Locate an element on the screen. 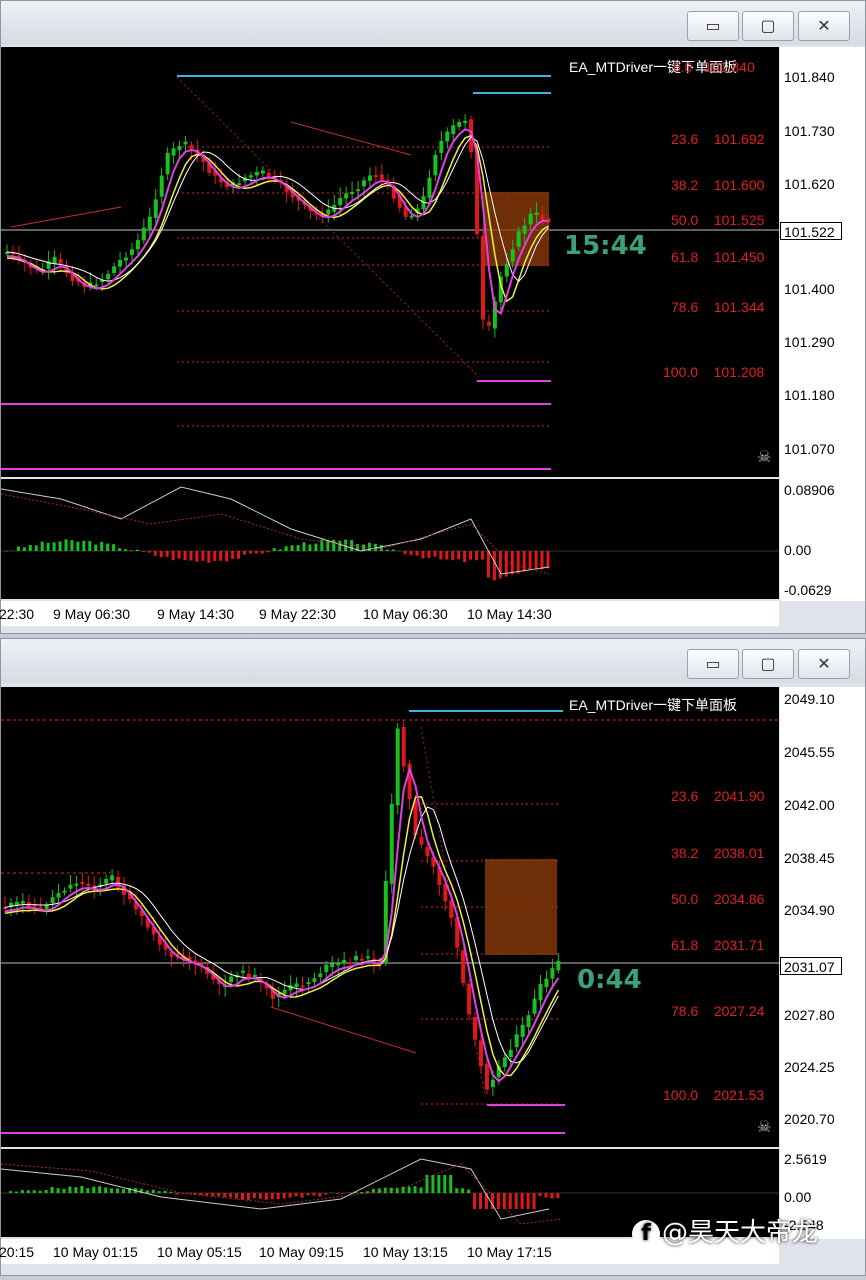  x-tick: 9 May 06:30 is located at coordinates (92, 614).